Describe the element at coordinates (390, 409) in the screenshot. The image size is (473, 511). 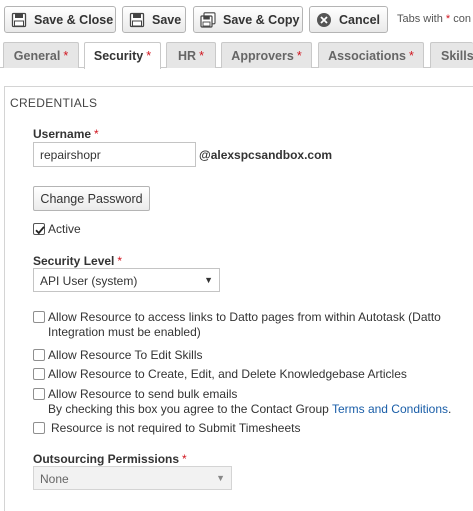
I see `terms-and-conditions-link: Terms and Conditions` at that location.